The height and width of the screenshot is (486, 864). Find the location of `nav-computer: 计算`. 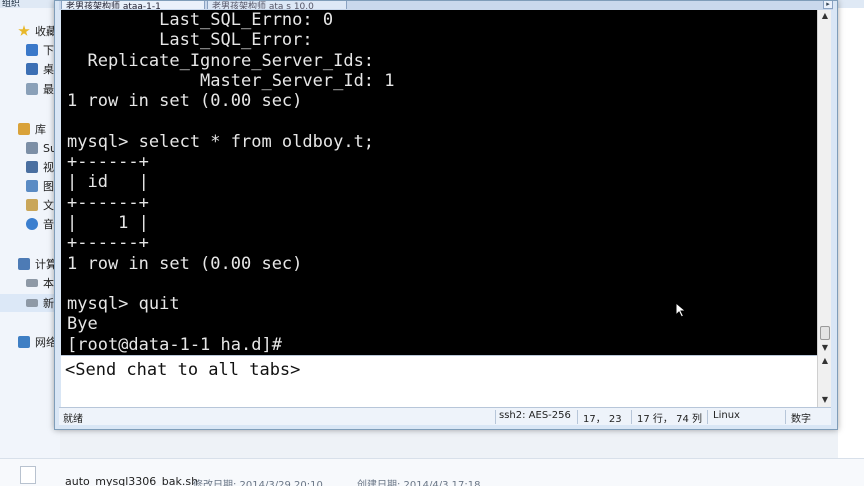

nav-computer: 计算 is located at coordinates (30, 264).